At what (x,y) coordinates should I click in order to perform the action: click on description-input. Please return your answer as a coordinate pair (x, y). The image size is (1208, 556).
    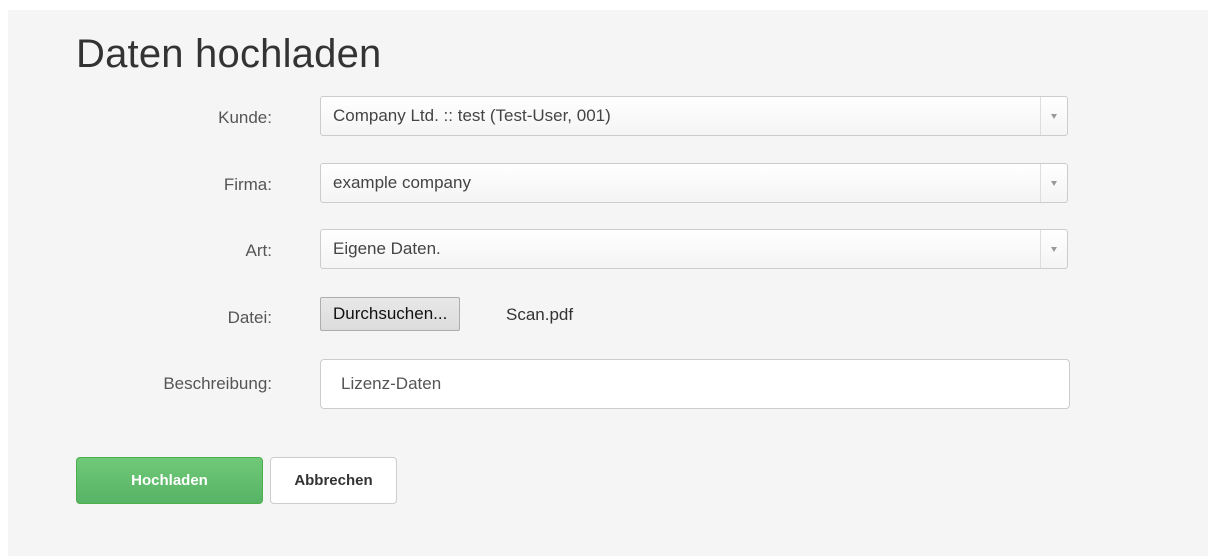
    Looking at the image, I should click on (695, 384).